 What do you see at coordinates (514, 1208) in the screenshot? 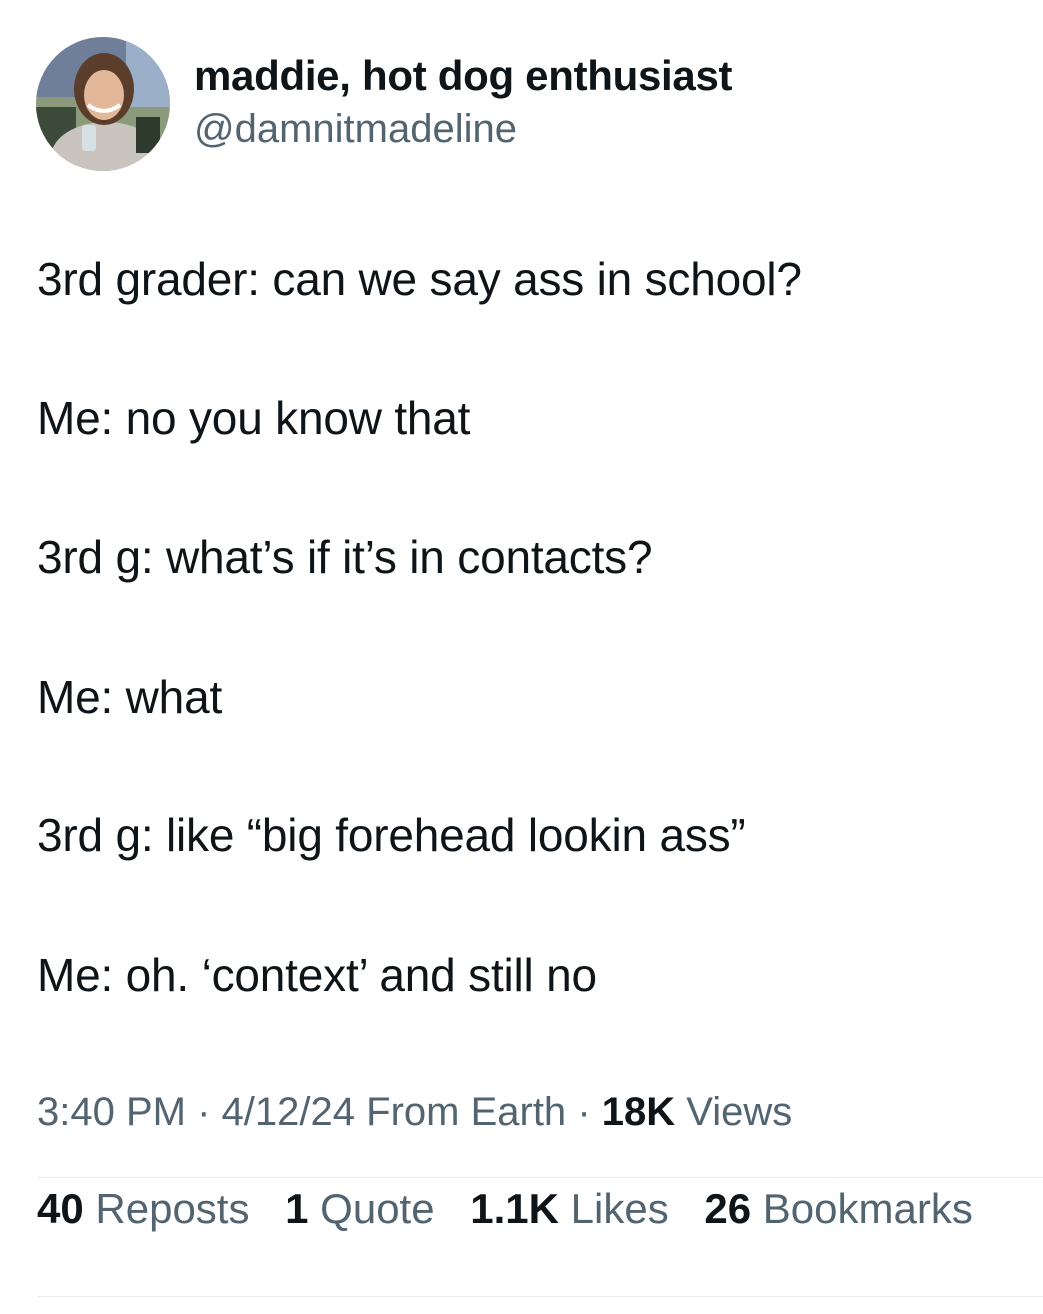
I see `likes-count: 1.1K` at bounding box center [514, 1208].